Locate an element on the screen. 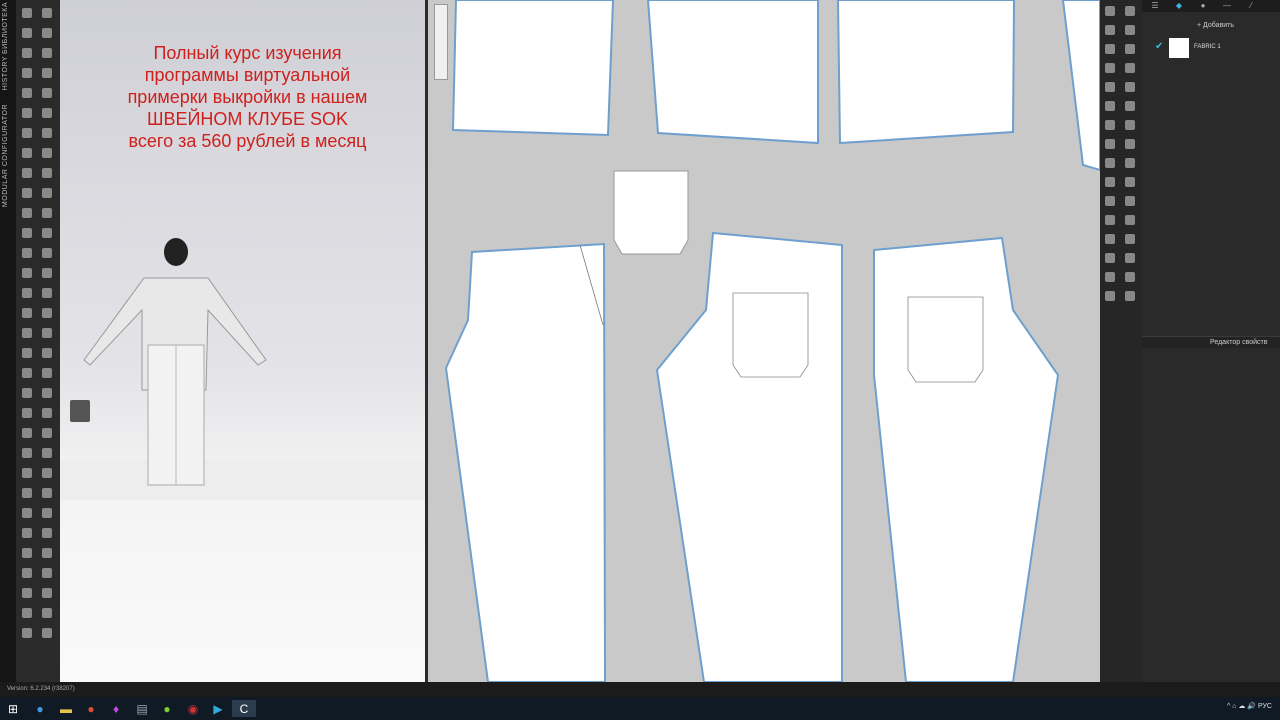 This screenshot has height=720, width=1280. explorer-icon: ▬ is located at coordinates (66, 708).